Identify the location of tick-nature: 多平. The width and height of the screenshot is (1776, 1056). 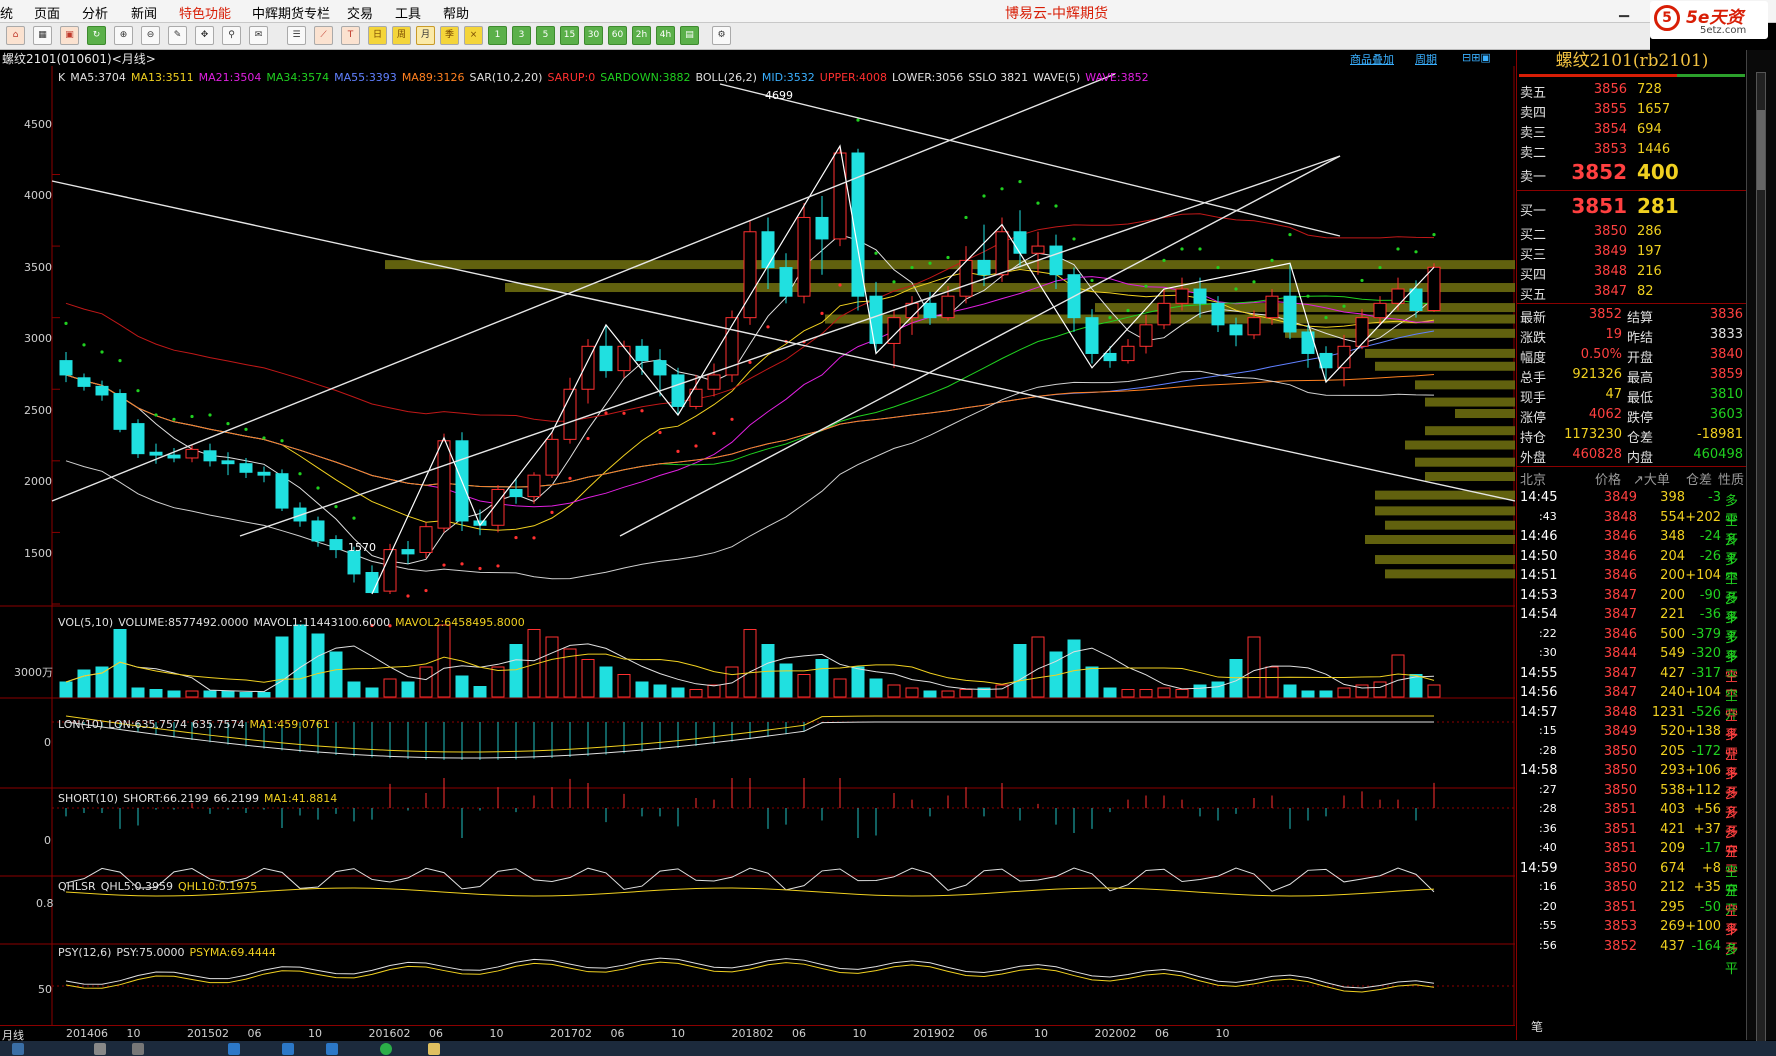
(1732, 959).